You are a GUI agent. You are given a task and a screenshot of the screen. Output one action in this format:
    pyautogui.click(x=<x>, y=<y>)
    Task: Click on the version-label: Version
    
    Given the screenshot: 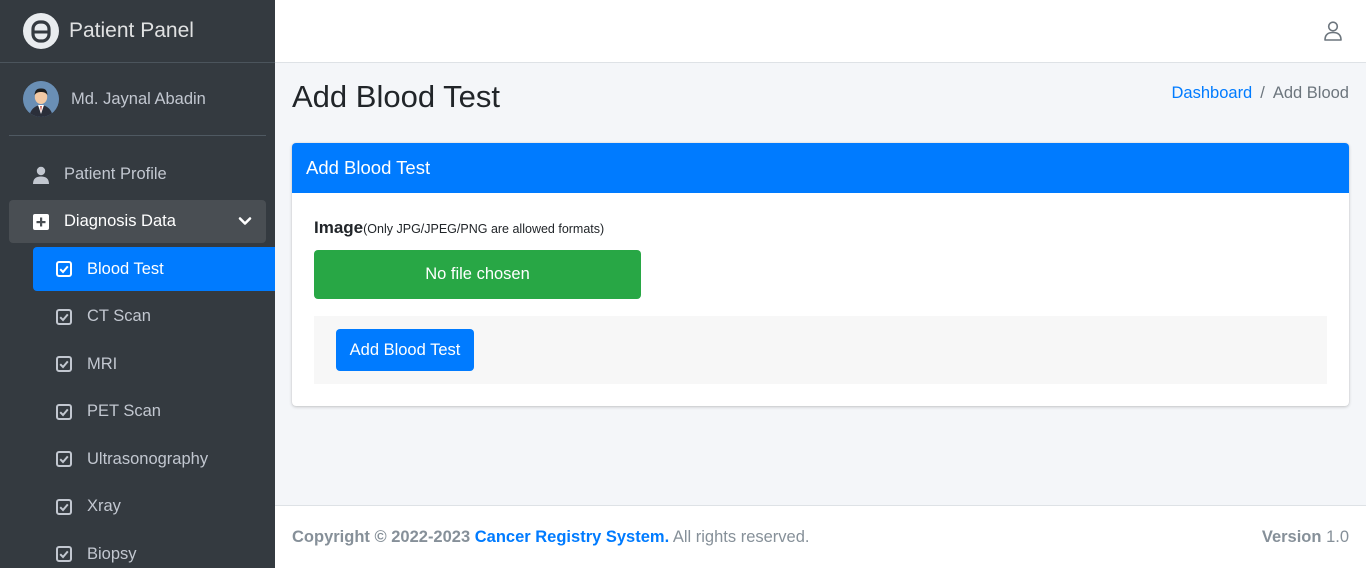 What is the action you would take?
    pyautogui.click(x=1291, y=537)
    